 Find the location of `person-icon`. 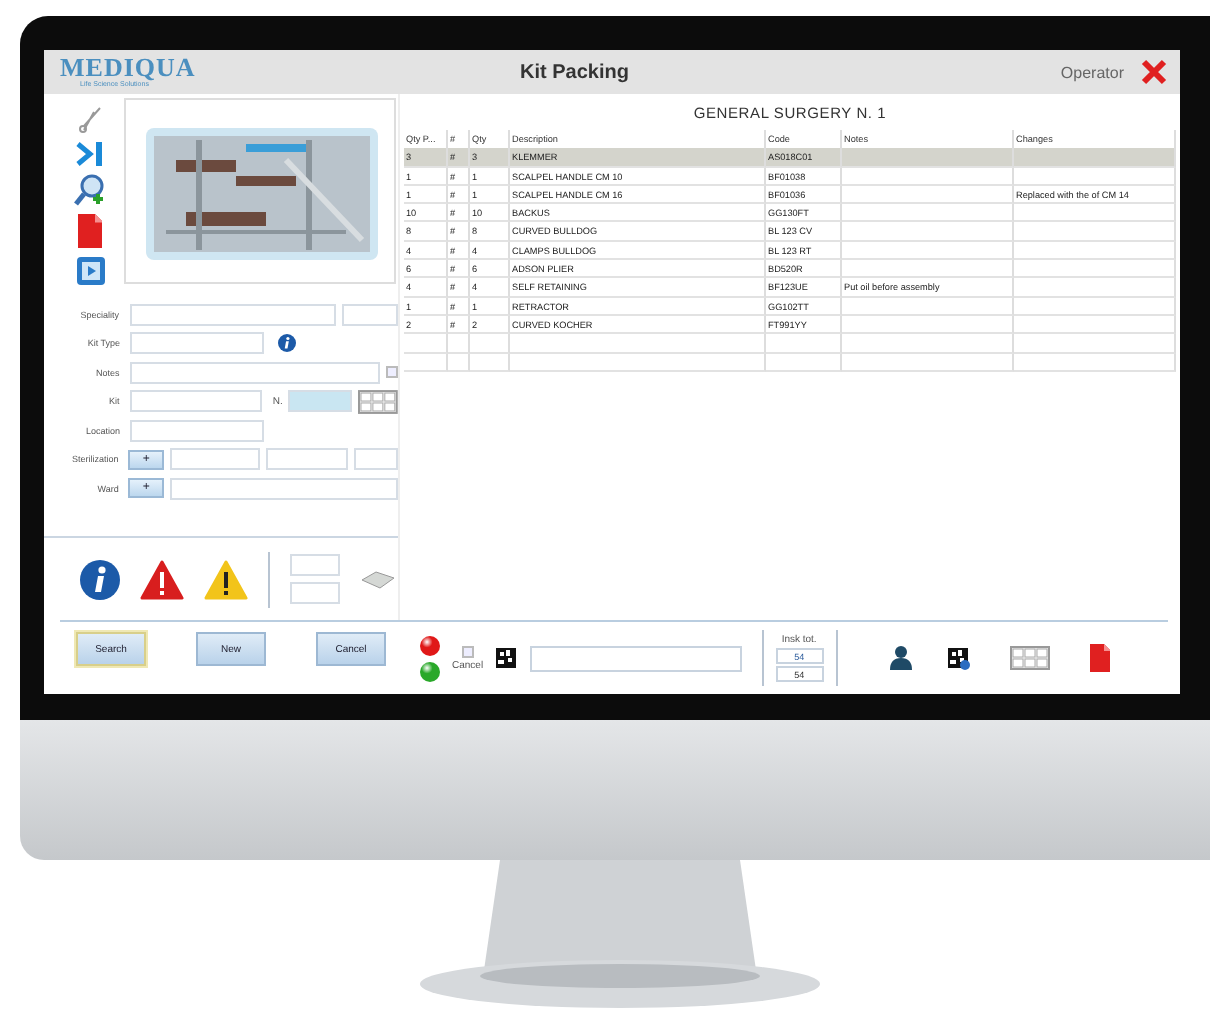

person-icon is located at coordinates (900, 658).